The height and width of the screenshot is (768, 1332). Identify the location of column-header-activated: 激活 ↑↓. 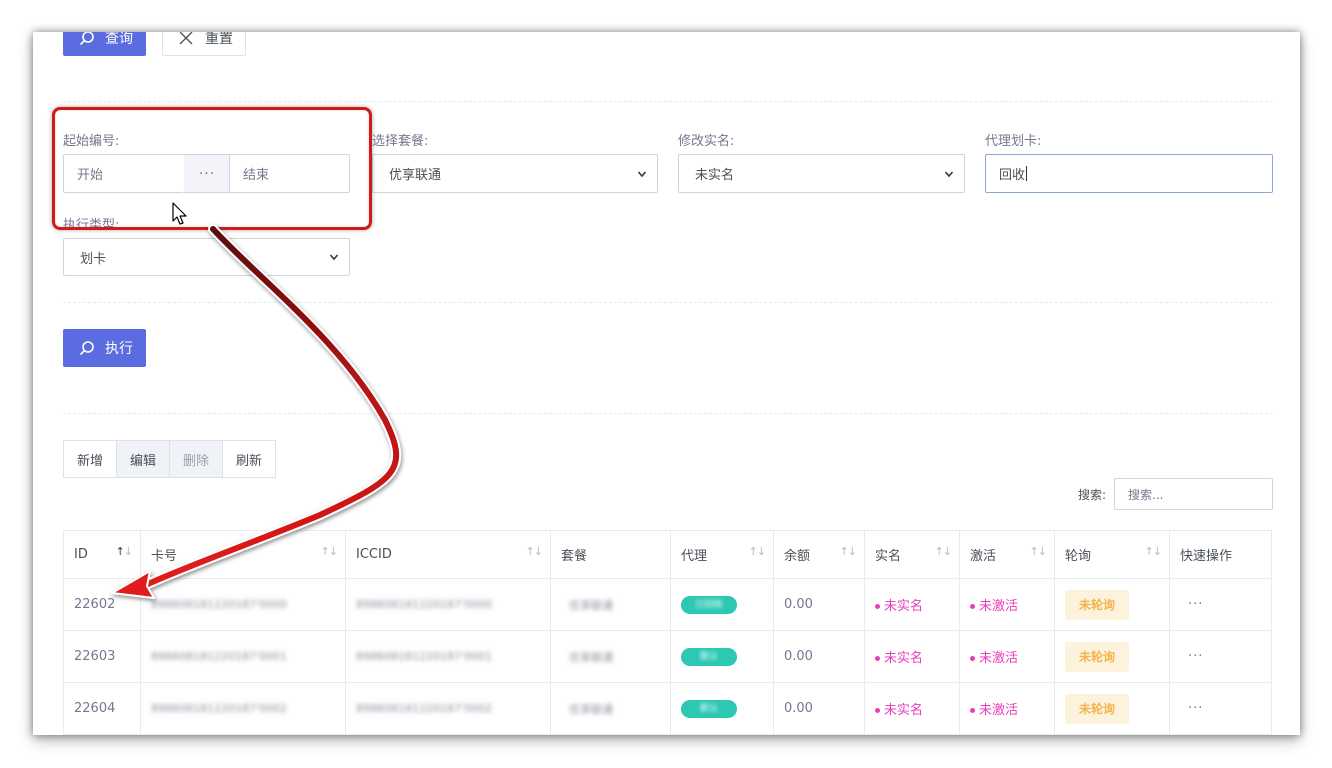
(1007, 554).